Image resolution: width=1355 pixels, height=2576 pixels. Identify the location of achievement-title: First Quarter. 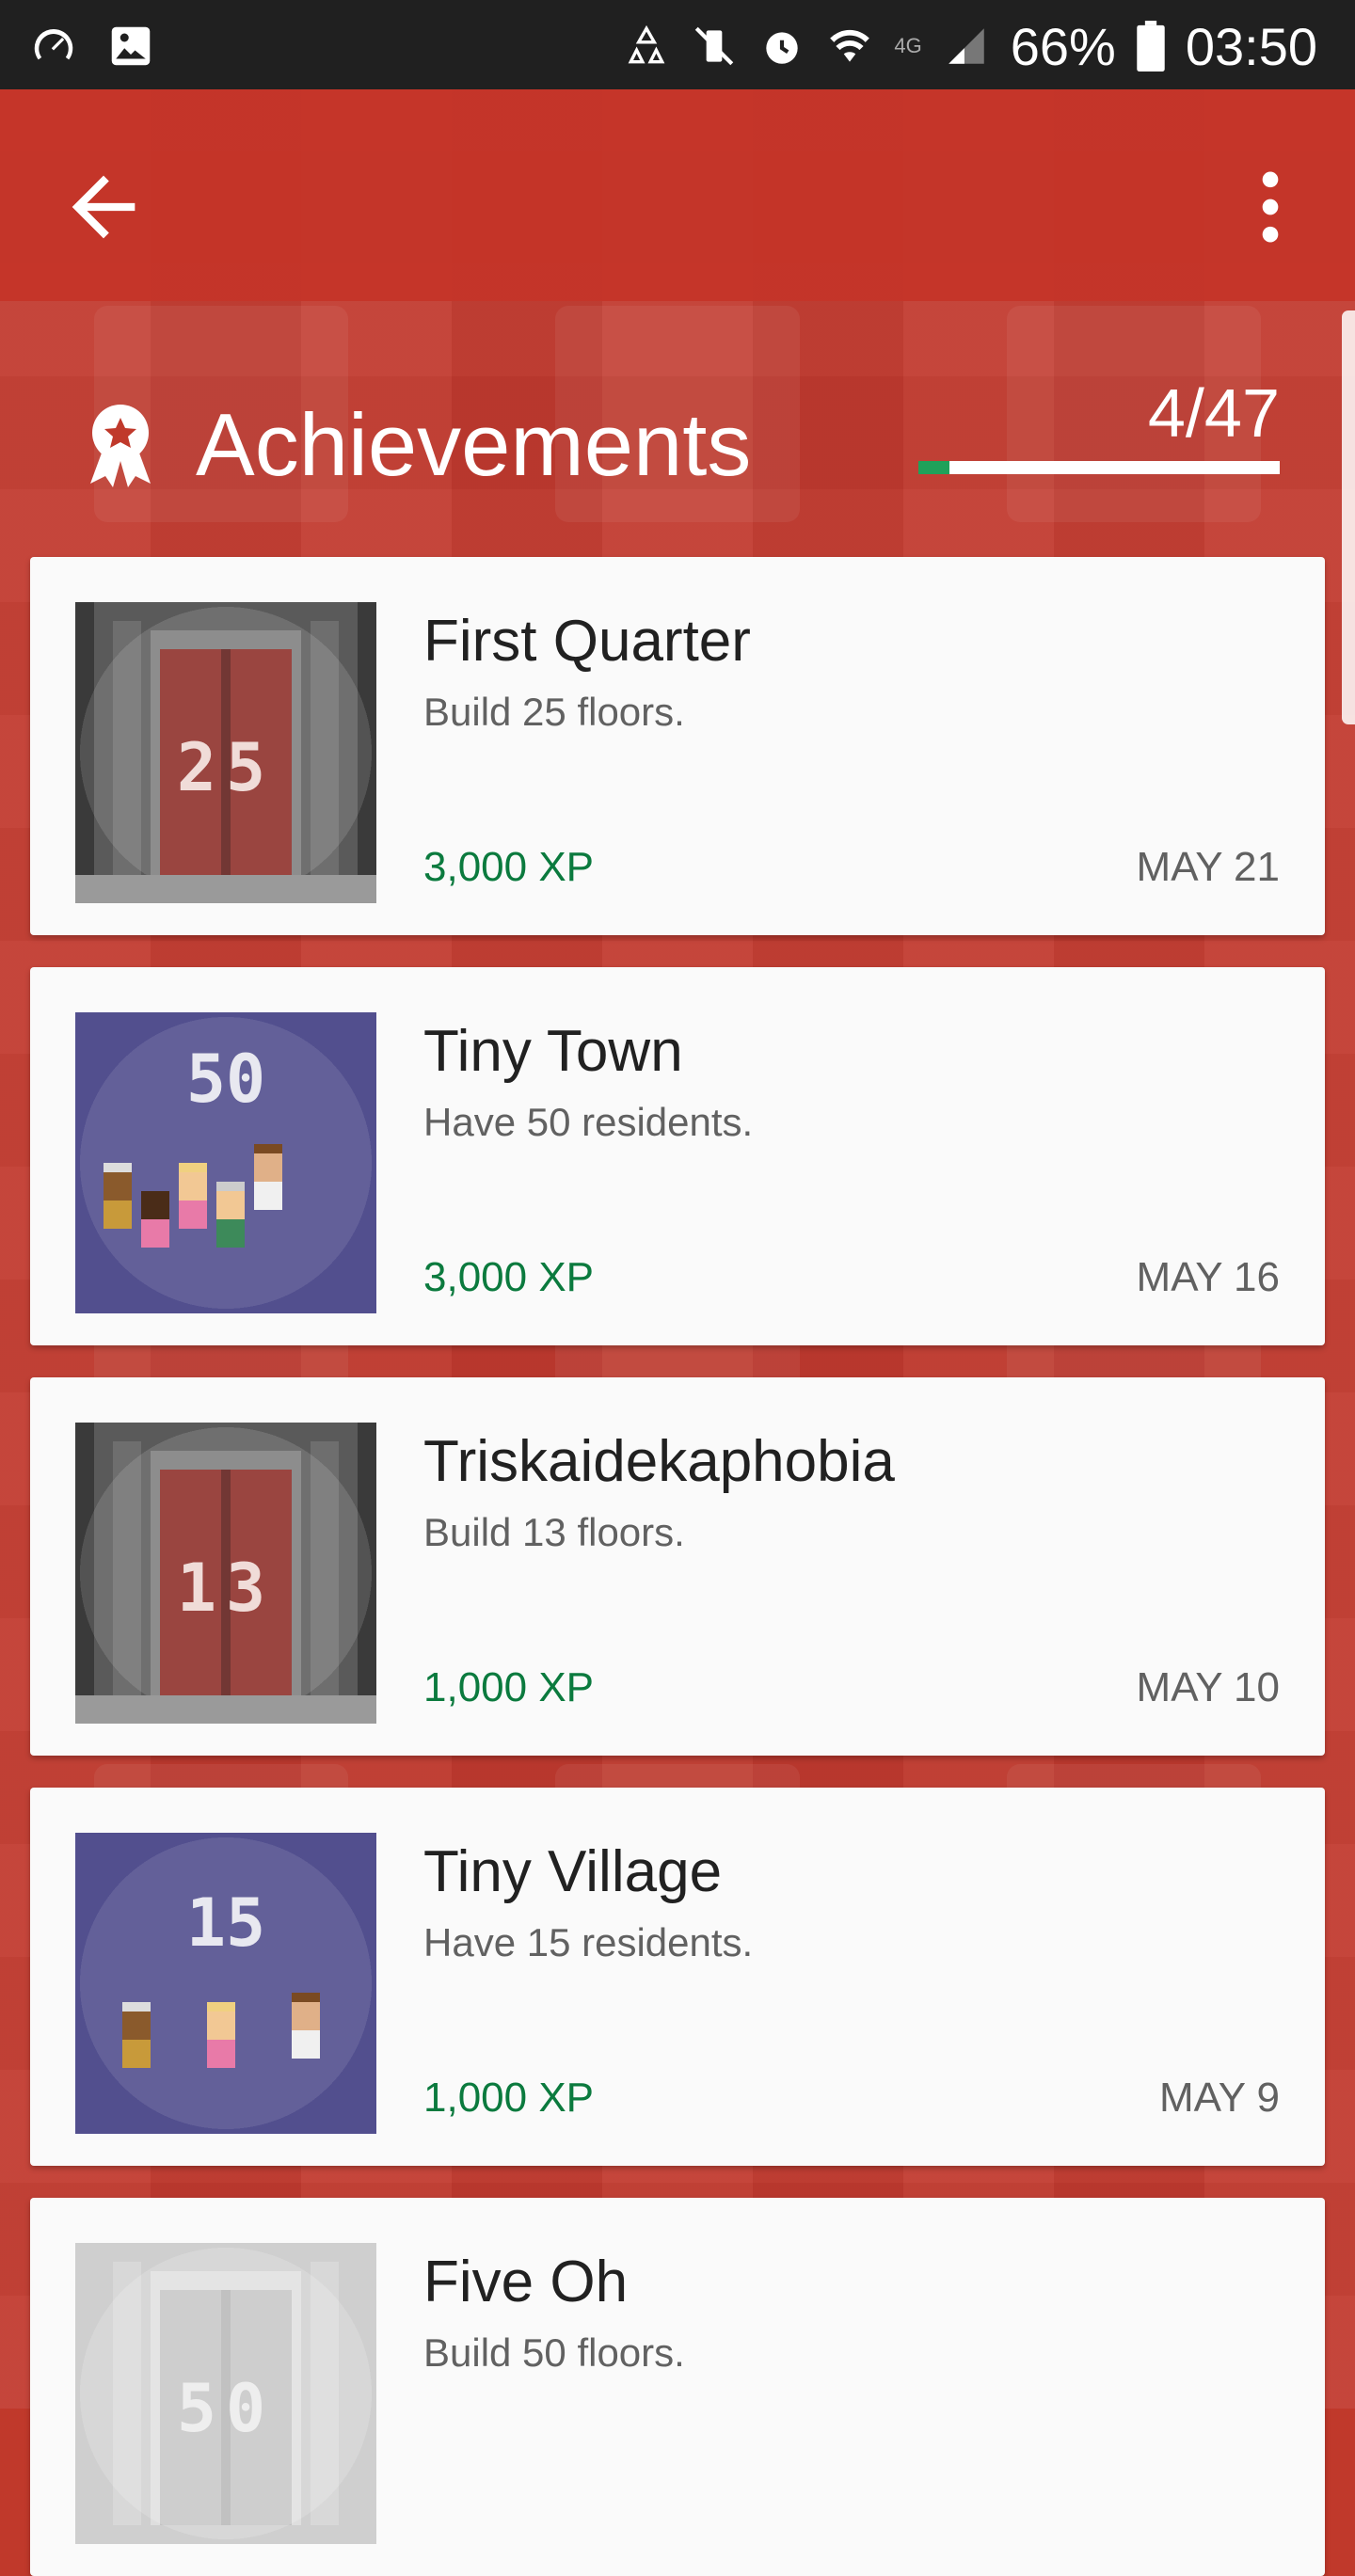
(587, 642).